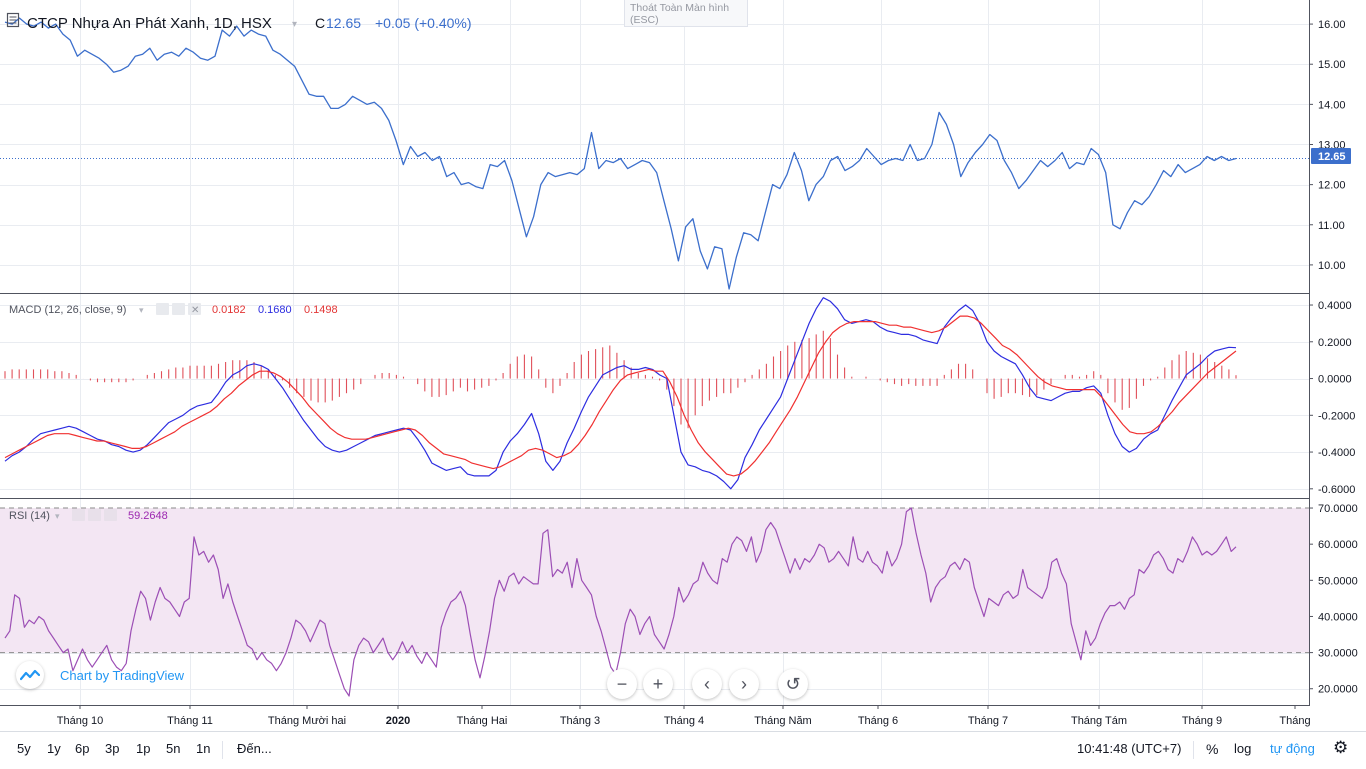 The width and height of the screenshot is (1366, 769). Describe the element at coordinates (343, 23) in the screenshot. I see `close-value: 12.65` at that location.